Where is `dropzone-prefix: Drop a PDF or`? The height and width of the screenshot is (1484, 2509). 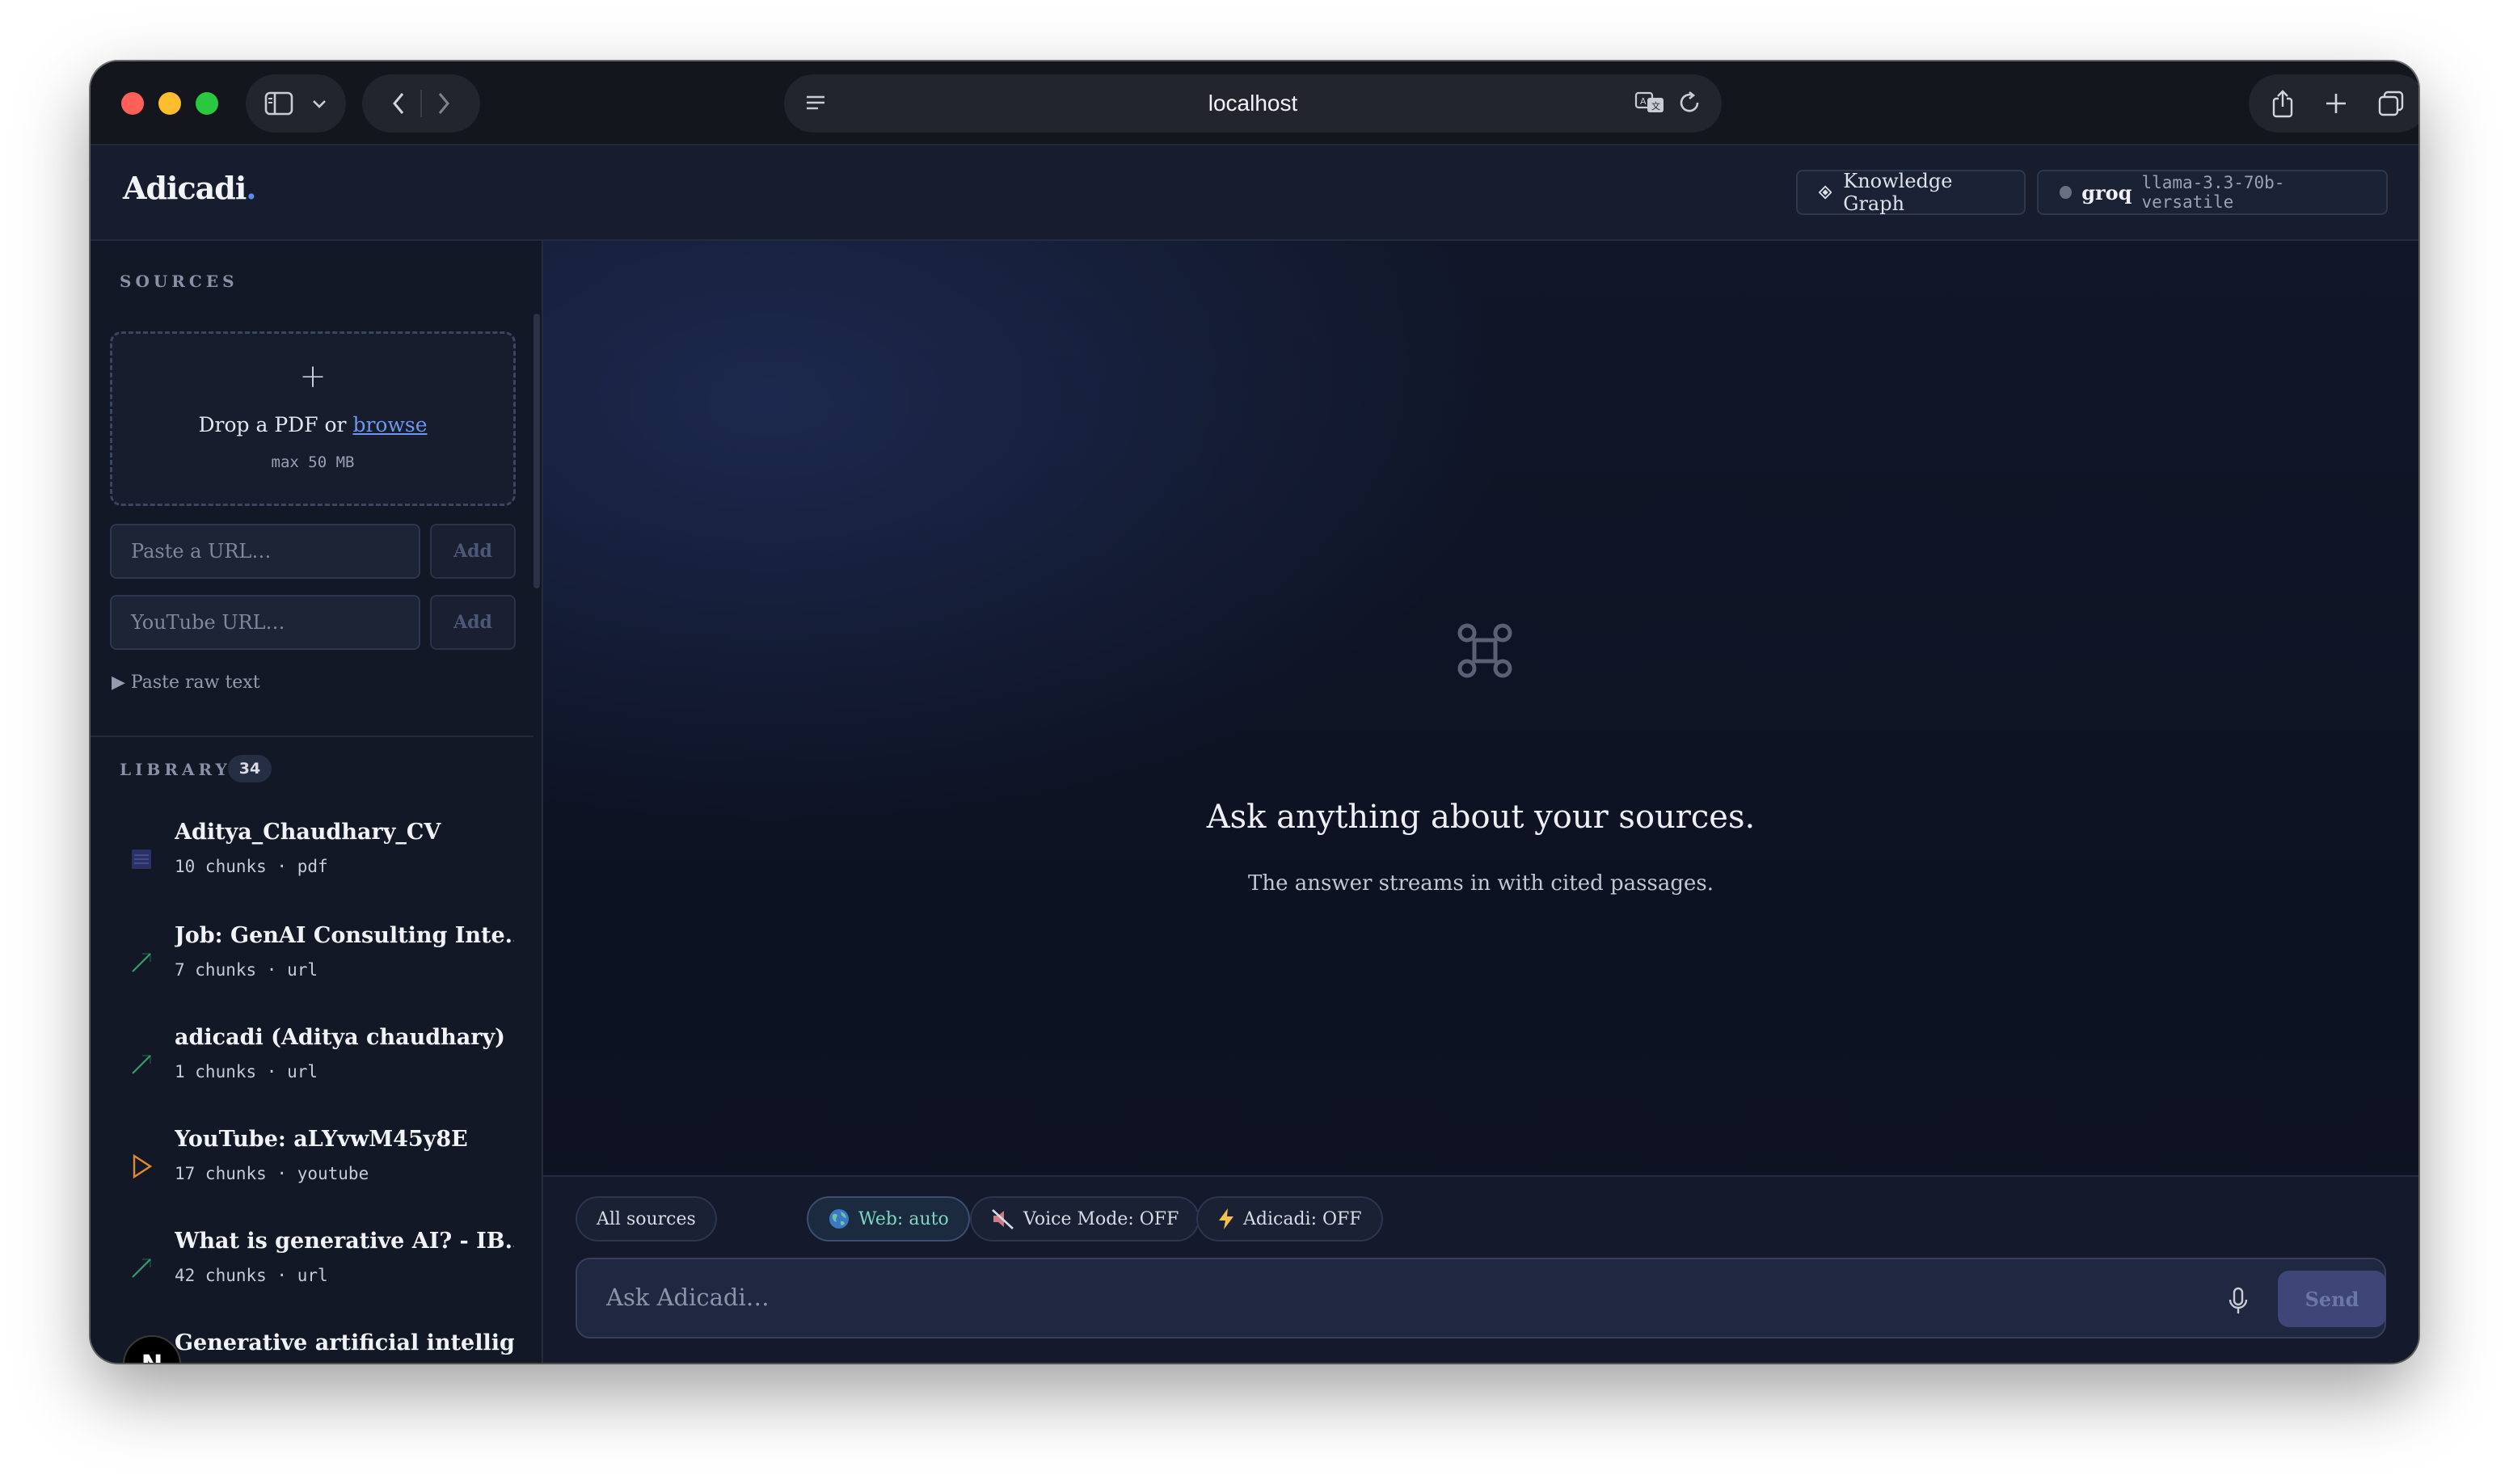 dropzone-prefix: Drop a PDF or is located at coordinates (276, 424).